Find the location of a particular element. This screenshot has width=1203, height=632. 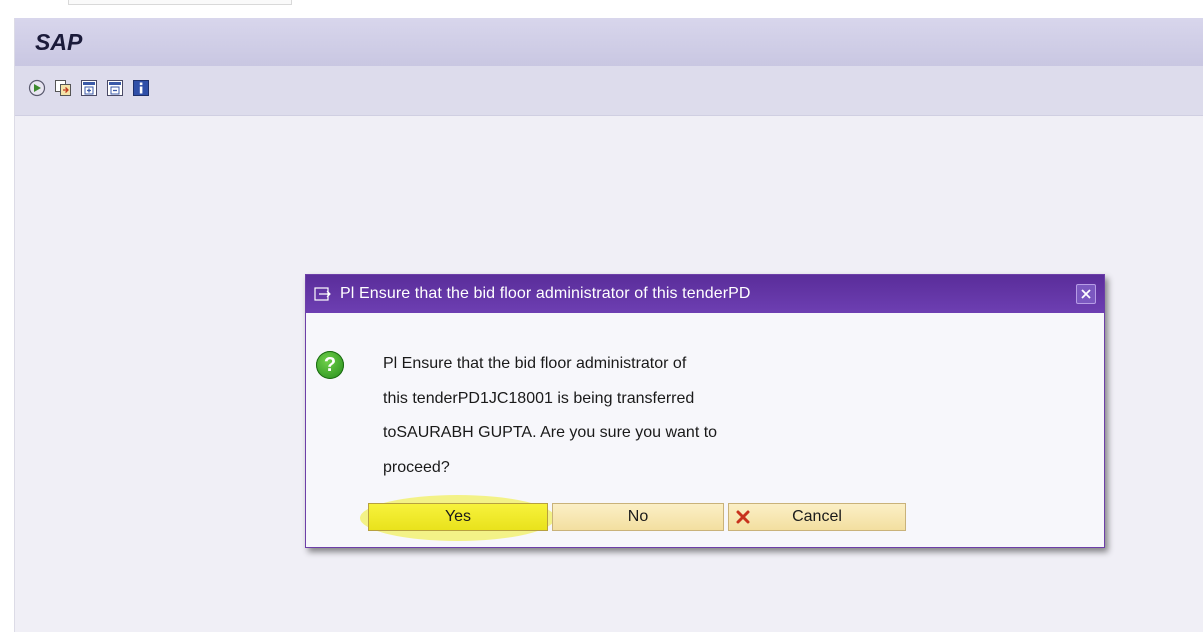

collapse-all-icon is located at coordinates (115, 88).